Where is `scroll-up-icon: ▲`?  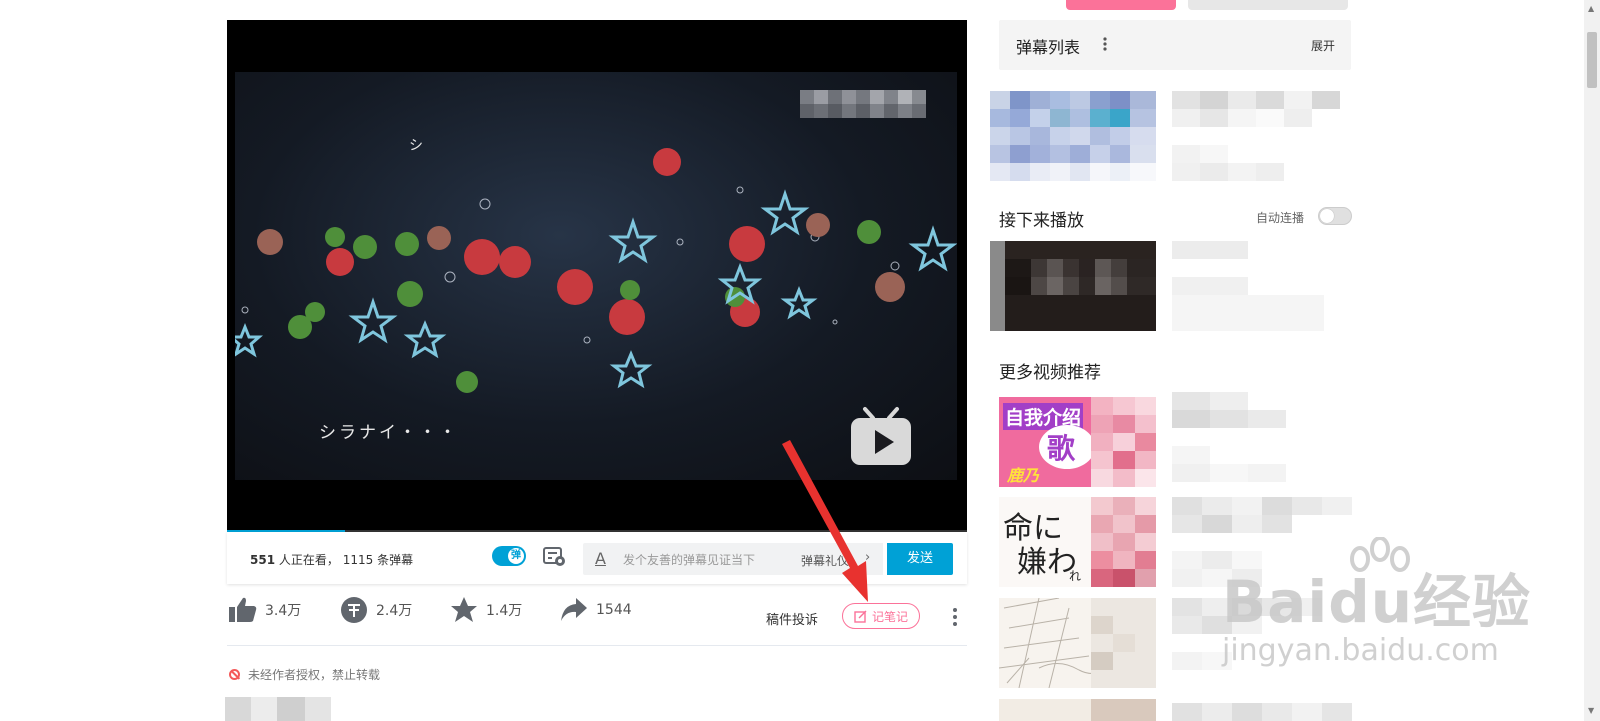
scroll-up-icon: ▲ is located at coordinates (1591, 8).